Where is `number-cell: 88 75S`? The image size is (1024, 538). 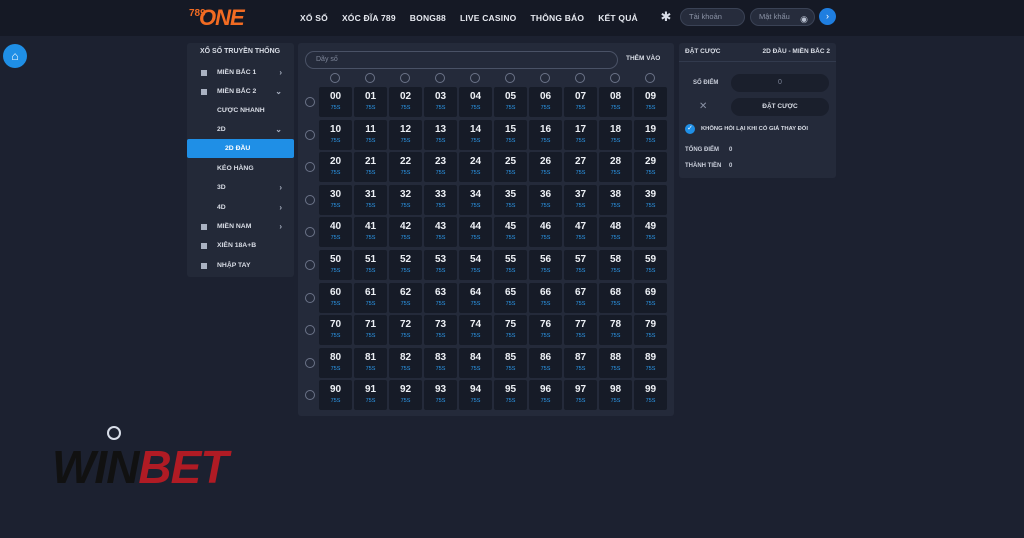 number-cell: 88 75S is located at coordinates (615, 362).